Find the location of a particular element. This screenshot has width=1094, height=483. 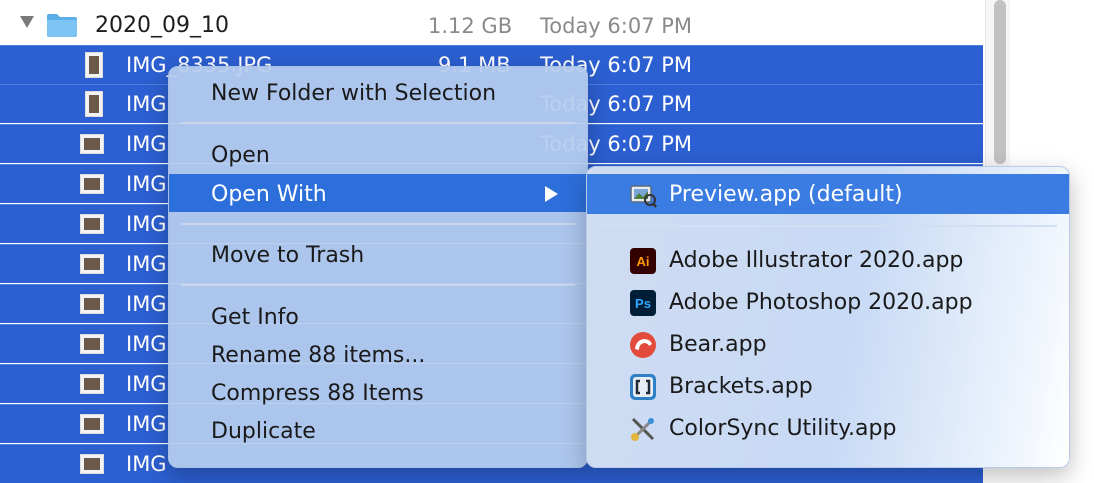

menu-item-duplicate: Duplicate is located at coordinates (378, 430).